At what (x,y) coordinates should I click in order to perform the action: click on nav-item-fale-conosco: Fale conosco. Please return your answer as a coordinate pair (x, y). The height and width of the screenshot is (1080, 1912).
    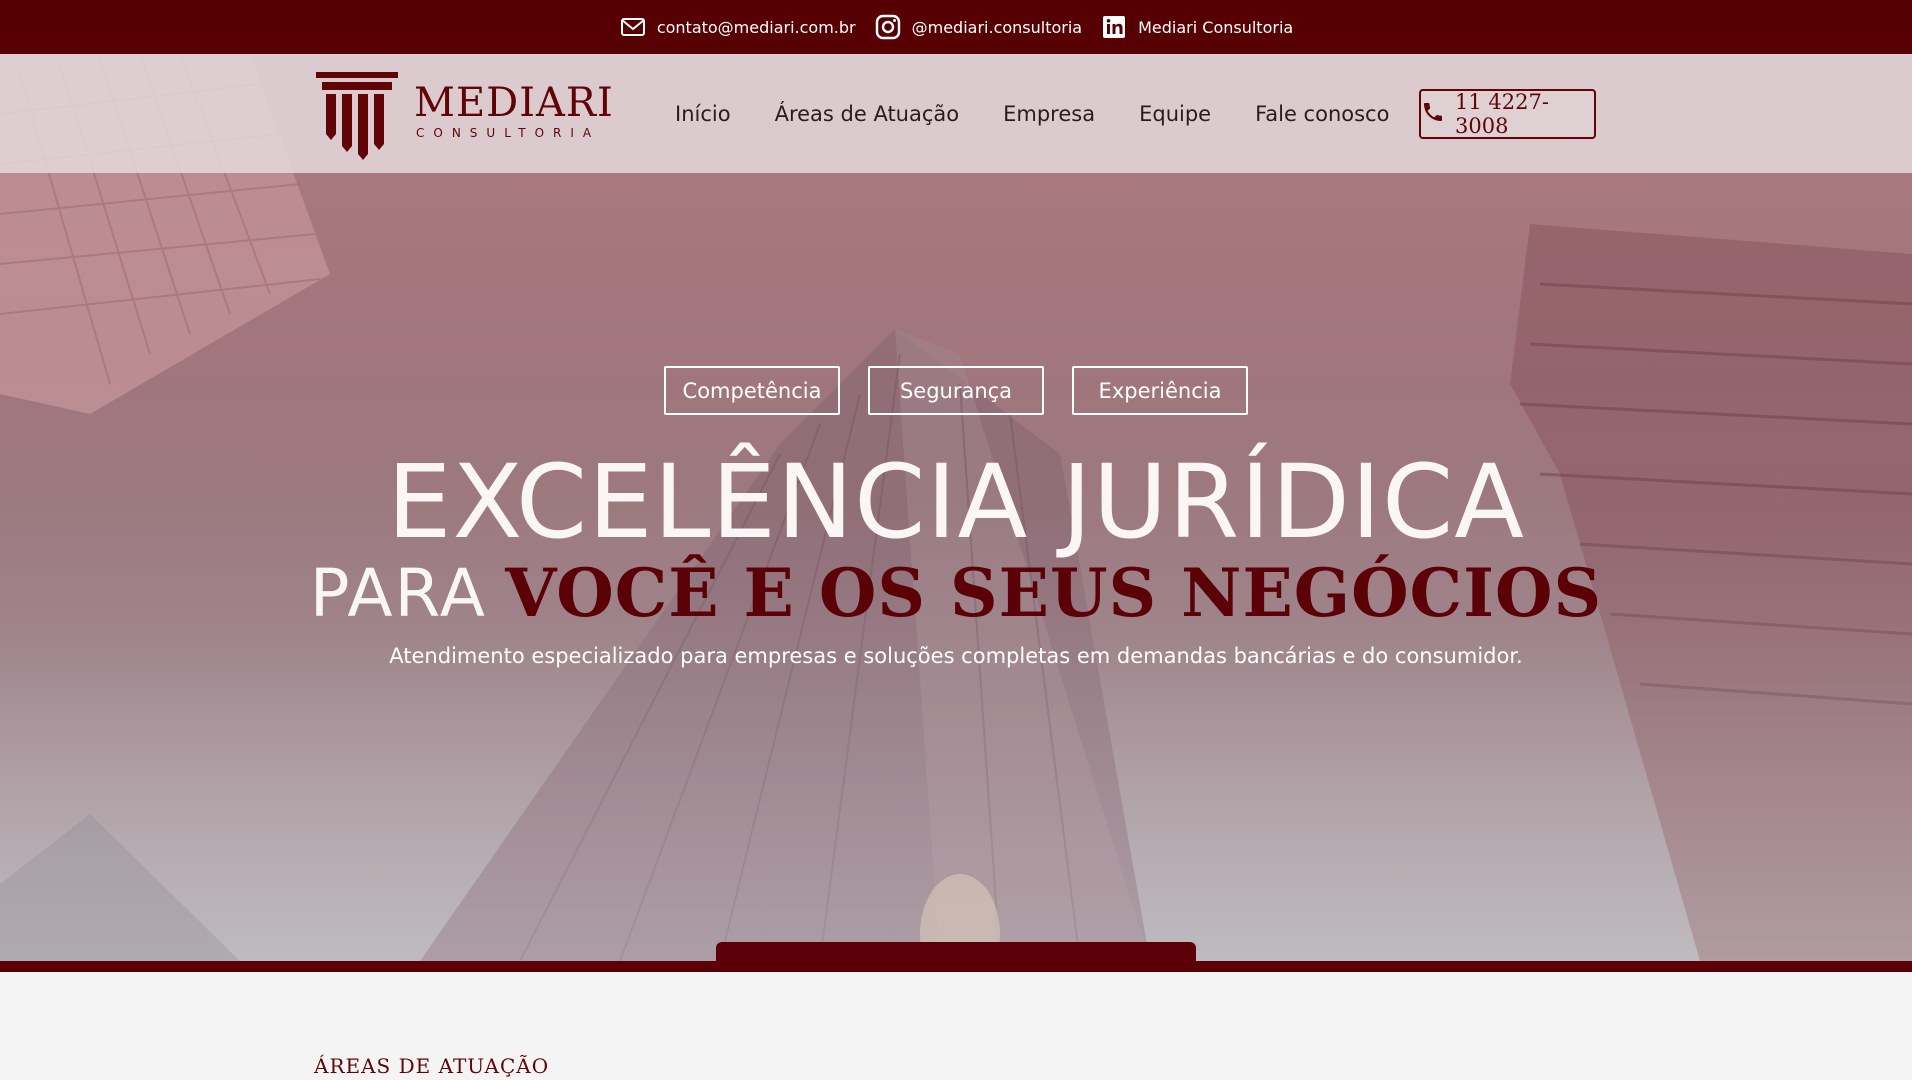
    Looking at the image, I should click on (1322, 114).